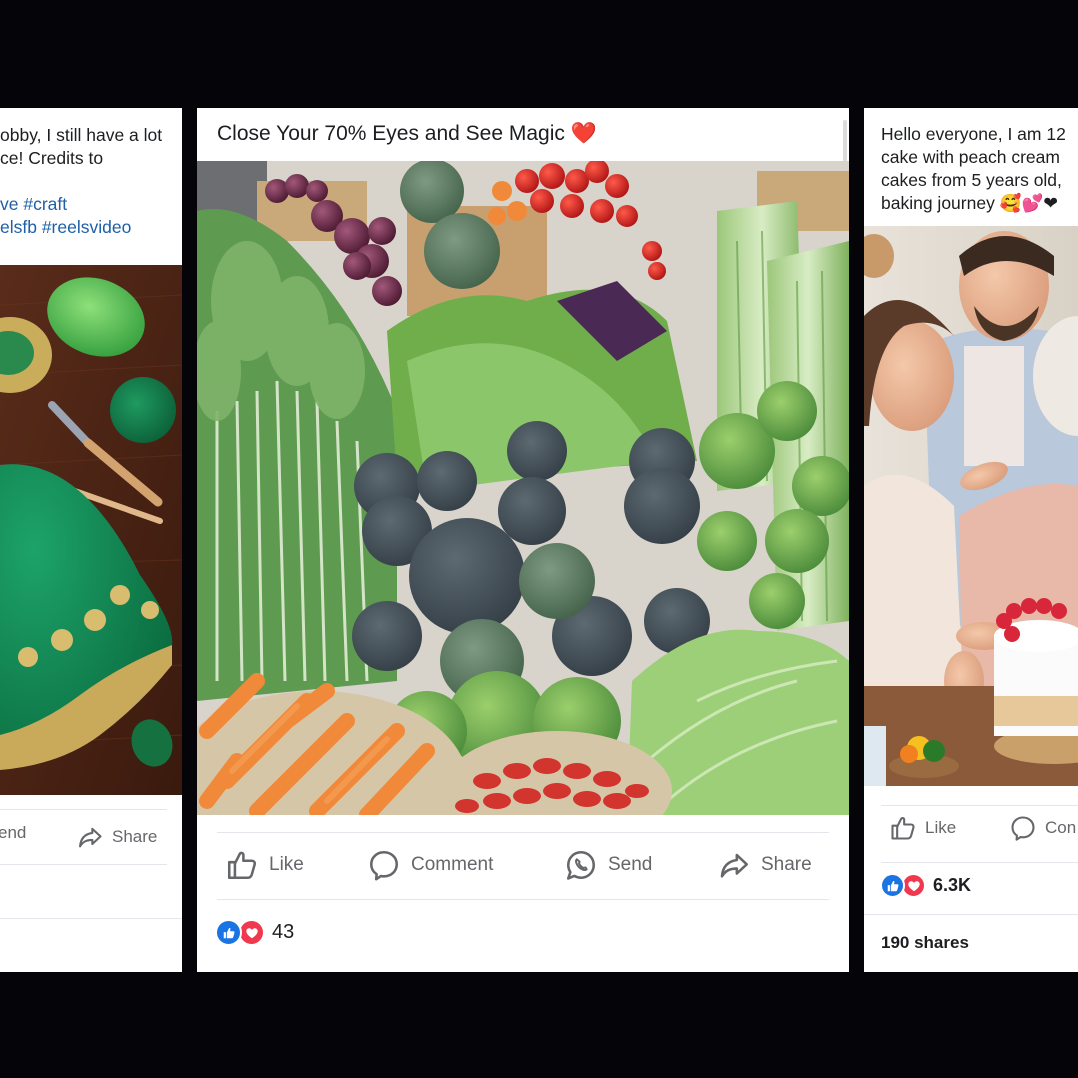 The image size is (1078, 1078). What do you see at coordinates (970, 157) in the screenshot?
I see `caption-line: cake with peach cream` at bounding box center [970, 157].